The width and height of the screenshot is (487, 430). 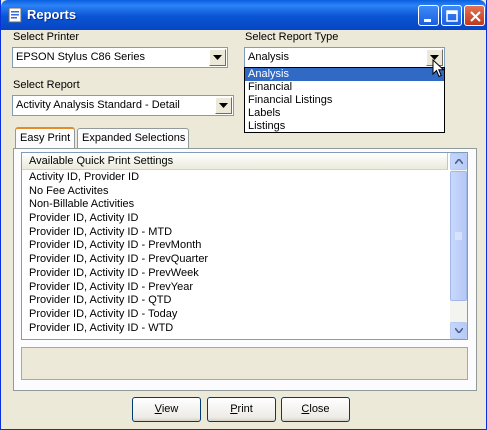 I want to click on report-type-option: Labels, so click(x=344, y=113).